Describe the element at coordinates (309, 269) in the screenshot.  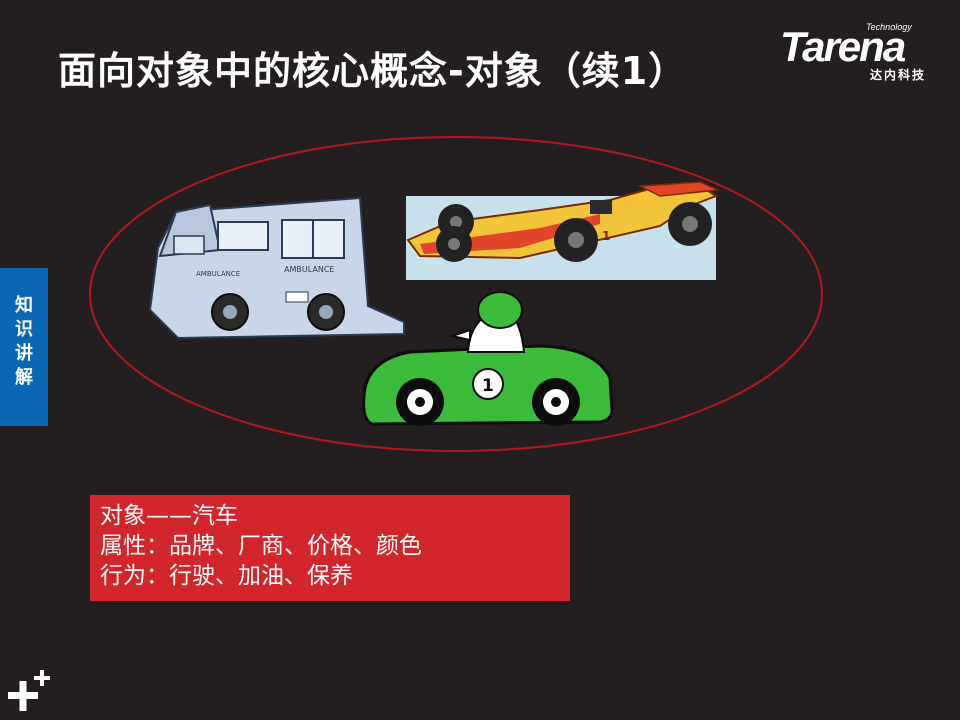
I see `ambulance-label: AMBULANCE` at that location.